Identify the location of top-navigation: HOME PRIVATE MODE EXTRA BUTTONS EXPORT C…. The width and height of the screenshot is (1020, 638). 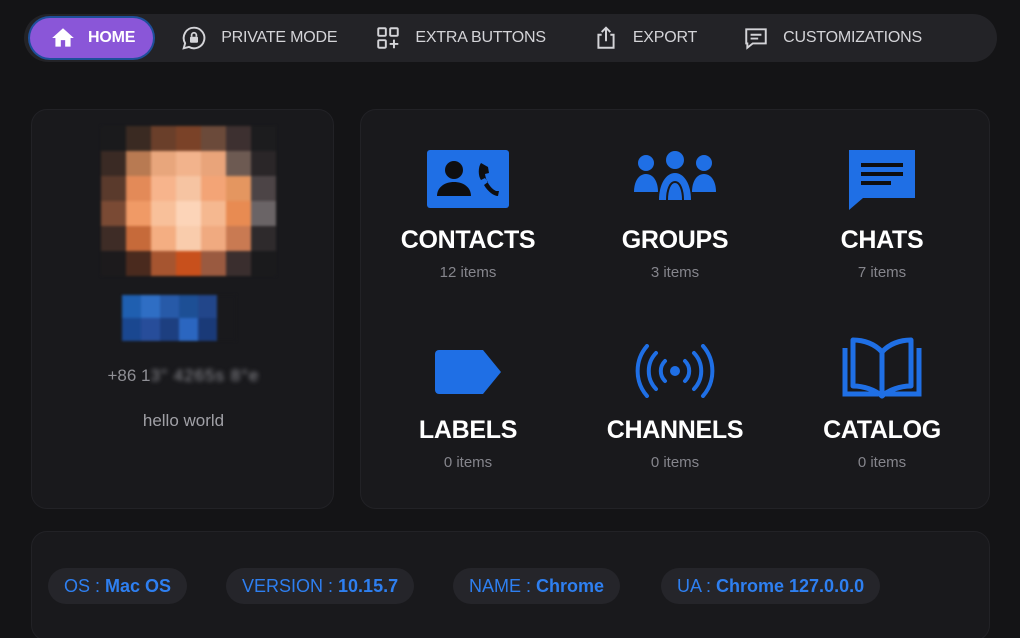
(510, 38).